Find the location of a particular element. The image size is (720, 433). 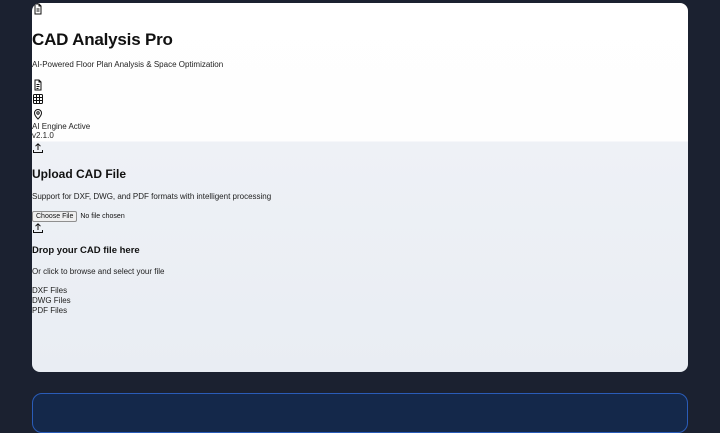

format-dxf: DXF Files is located at coordinates (50, 290).